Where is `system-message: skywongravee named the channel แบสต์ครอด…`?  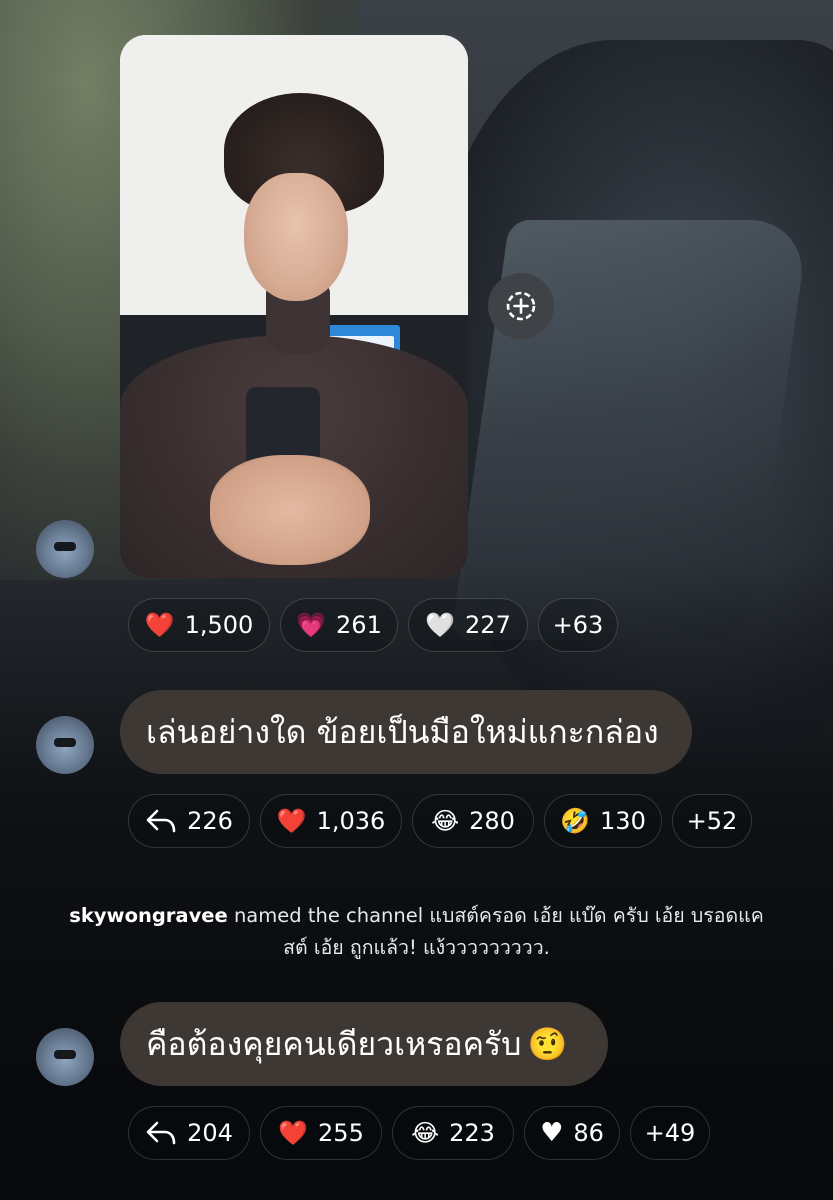 system-message: skywongravee named the channel แบสต์ครอด… is located at coordinates (416, 932).